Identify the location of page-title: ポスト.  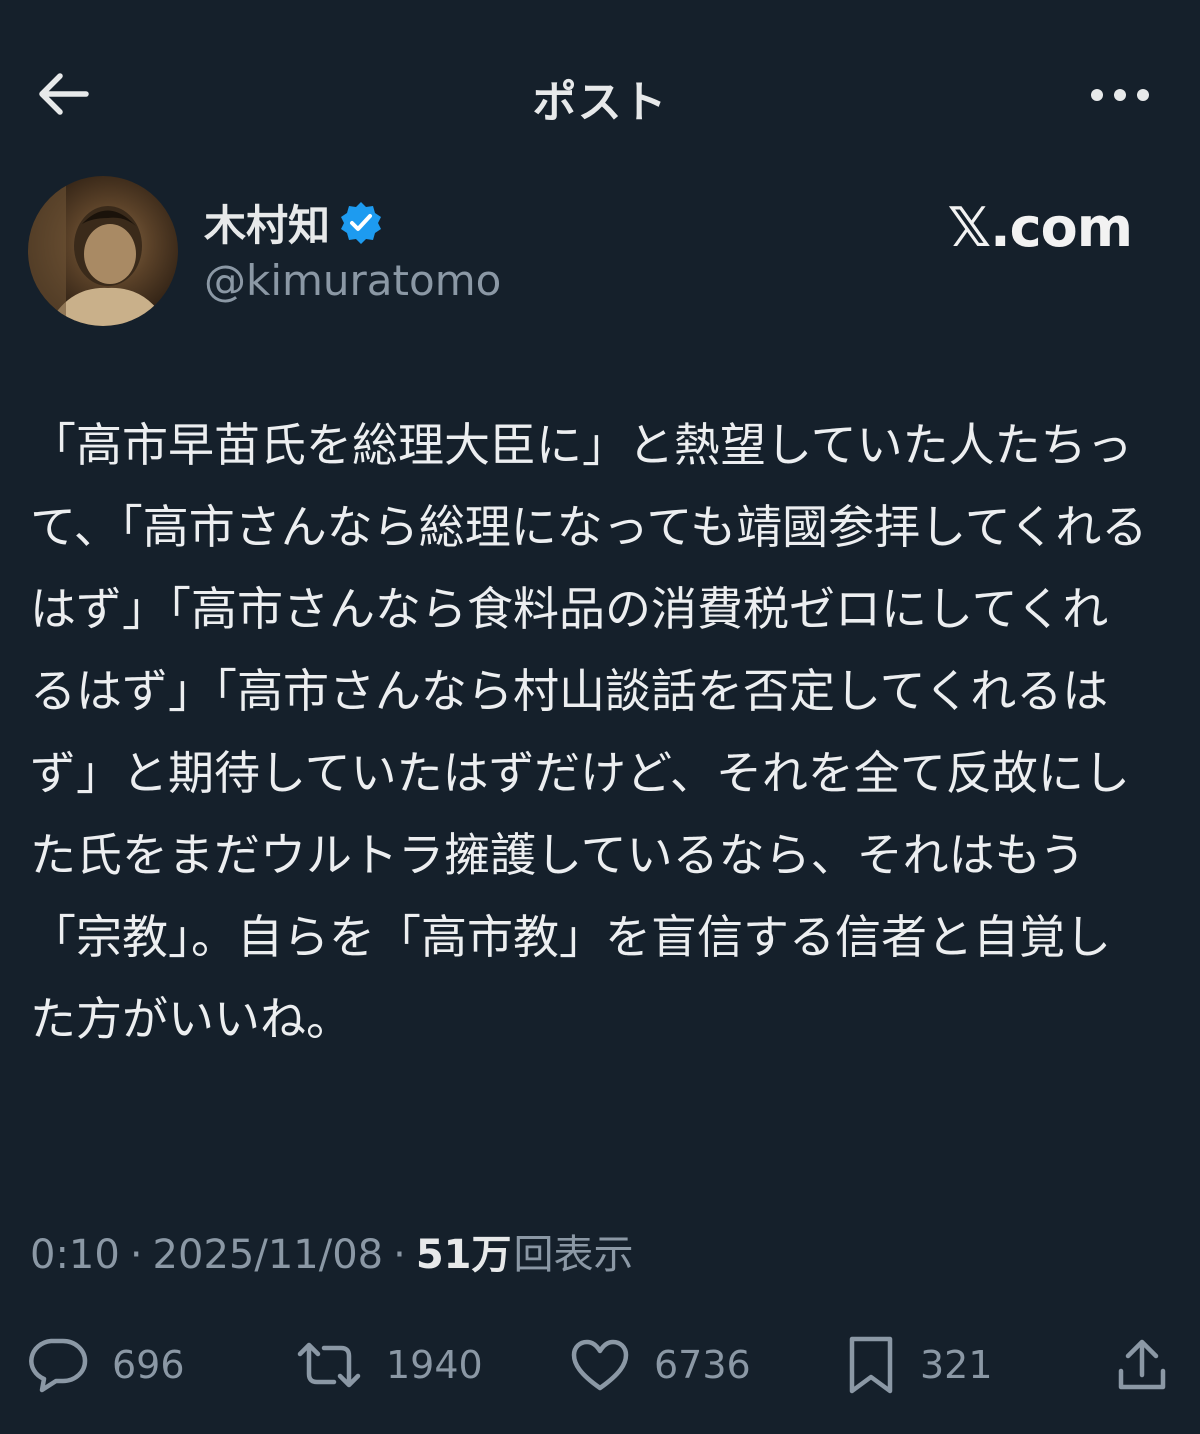
(600, 102).